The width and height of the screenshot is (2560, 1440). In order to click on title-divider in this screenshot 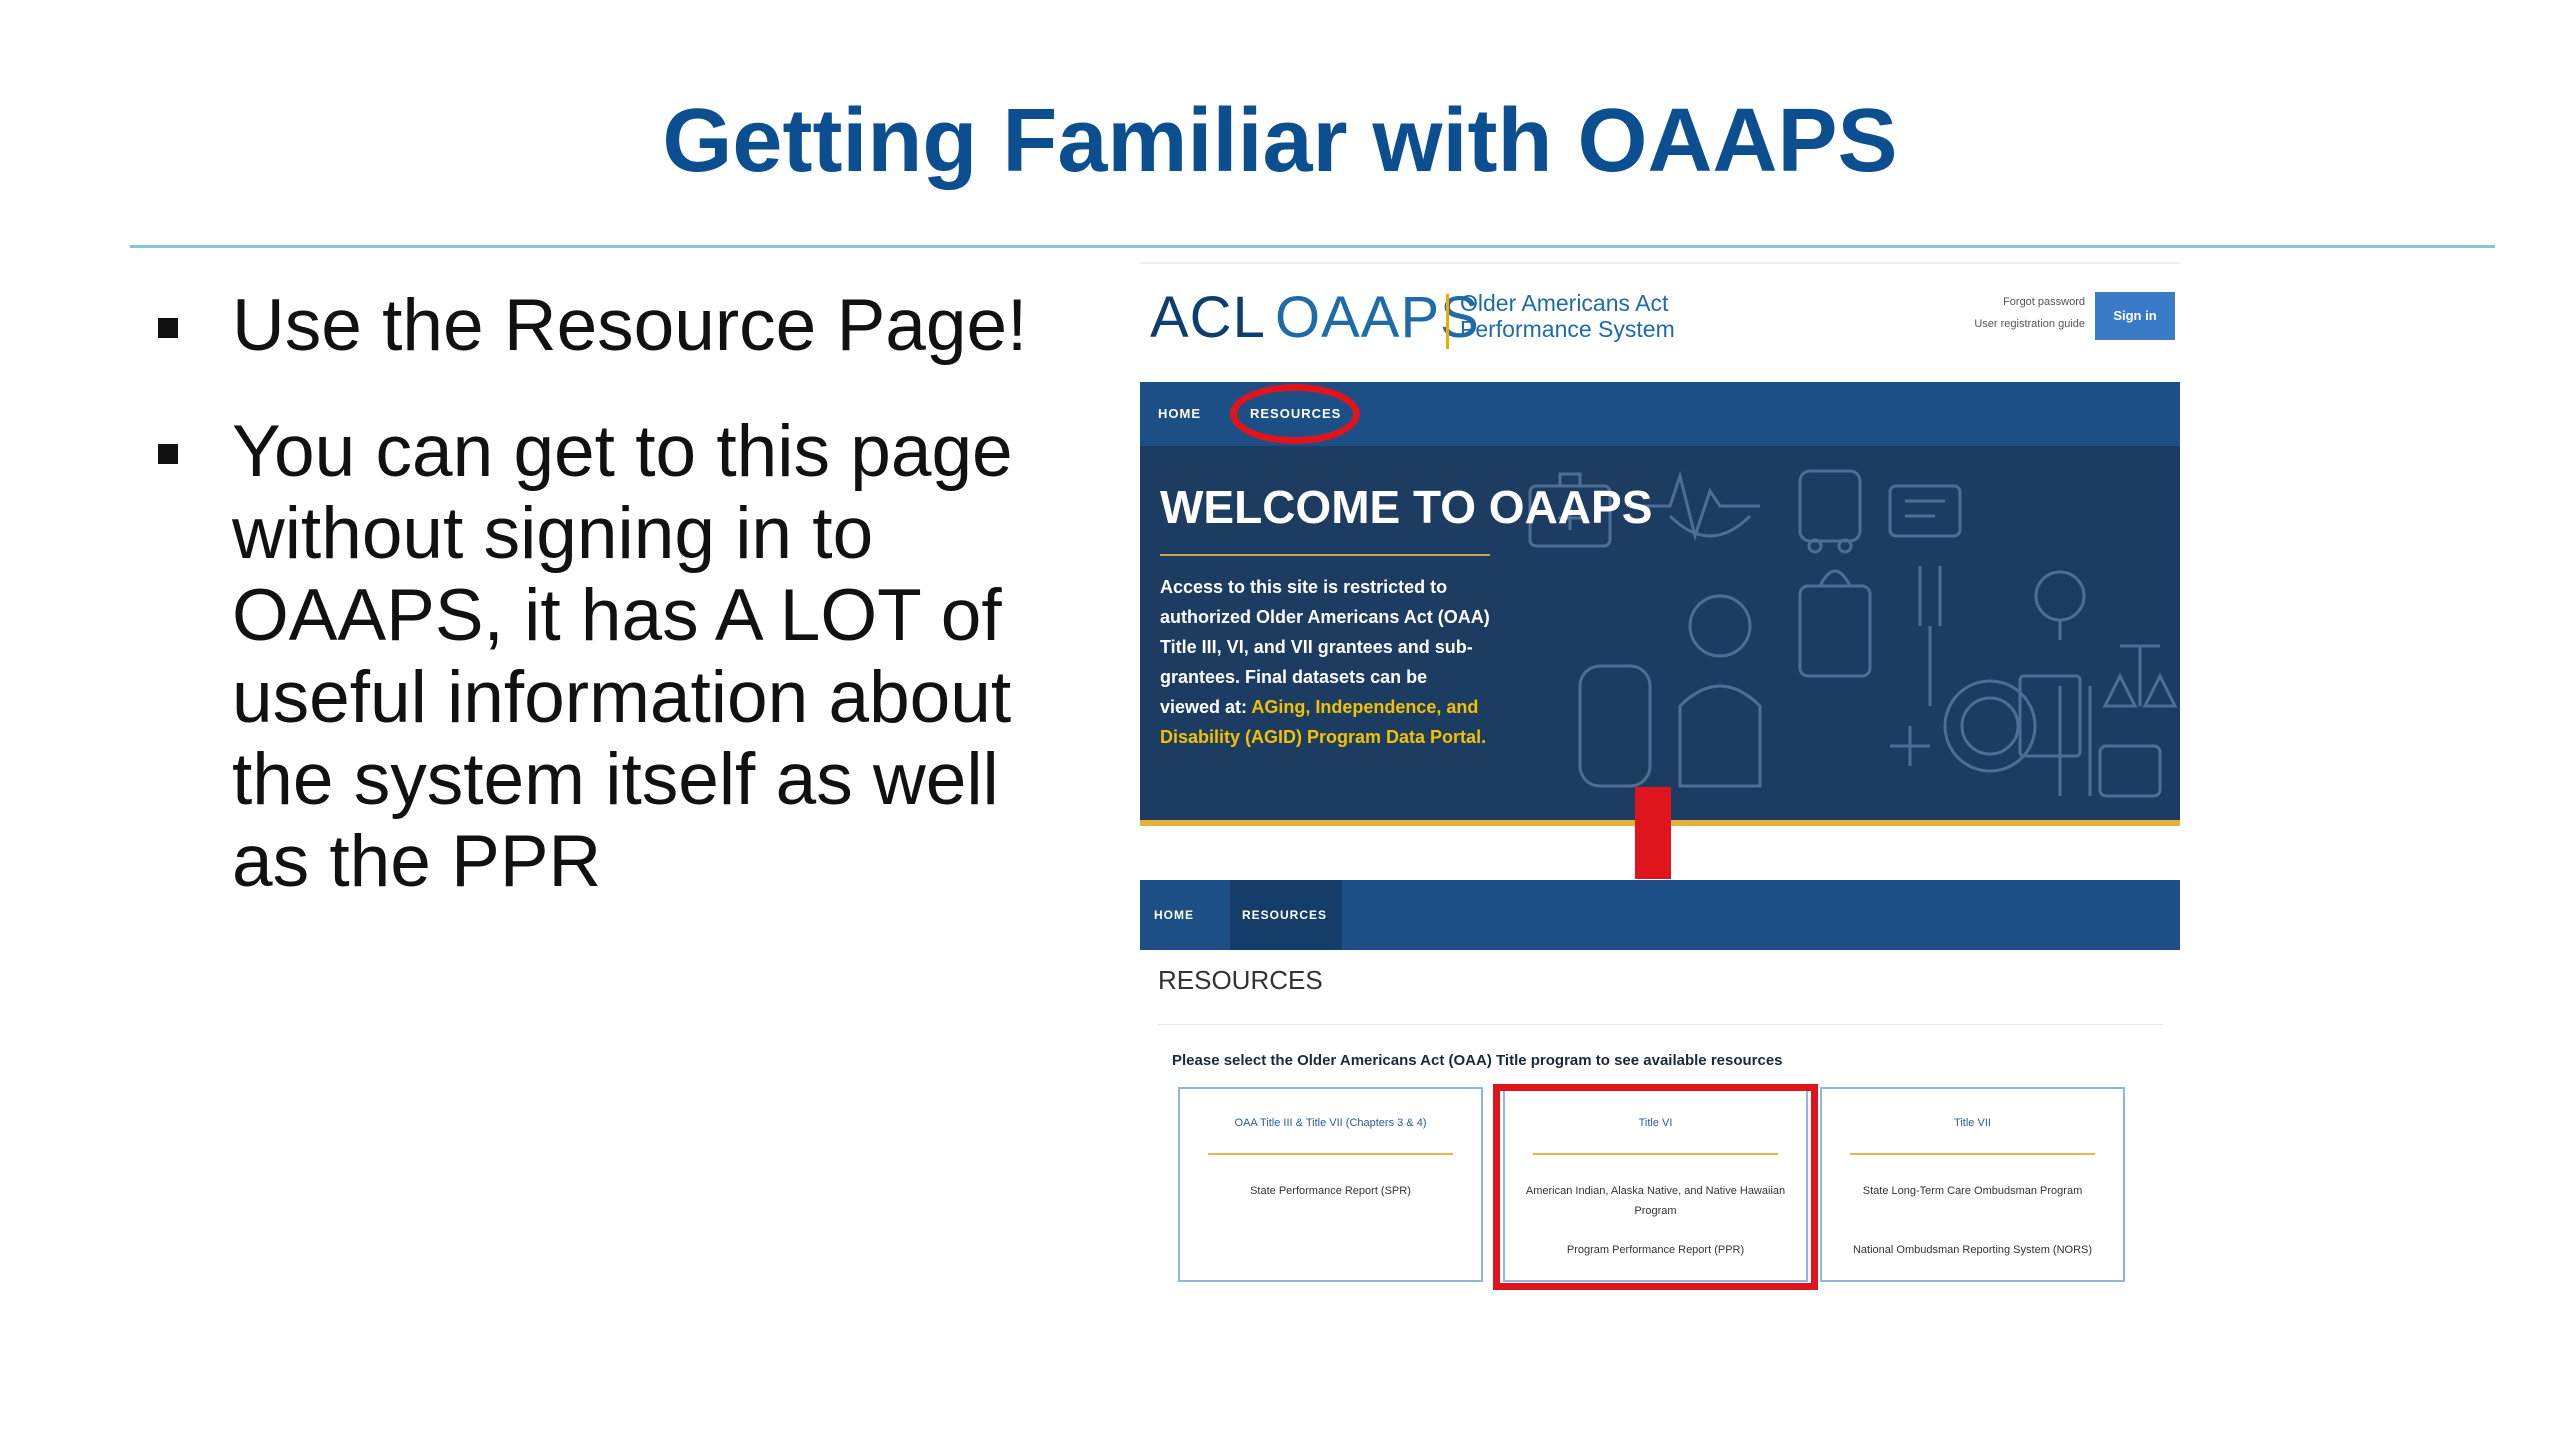, I will do `click(1312, 246)`.